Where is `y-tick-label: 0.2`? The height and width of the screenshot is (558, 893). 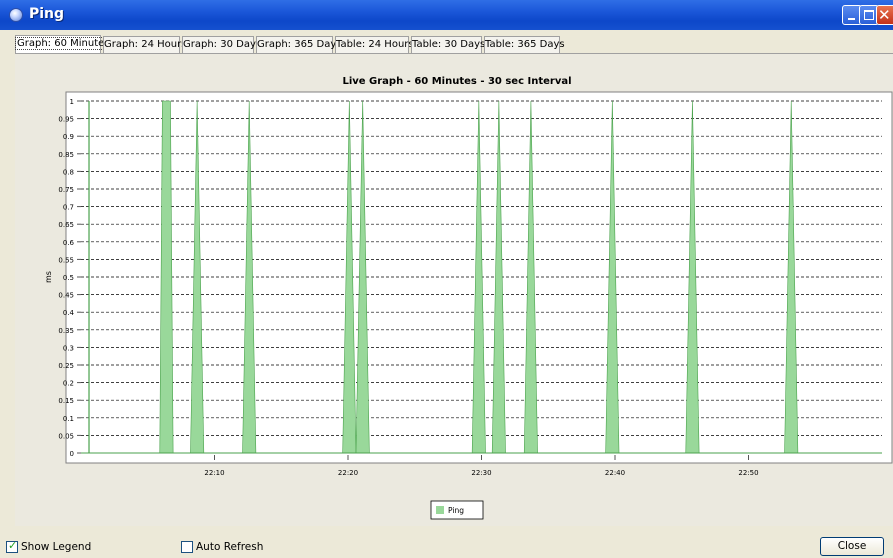 y-tick-label: 0.2 is located at coordinates (68, 384).